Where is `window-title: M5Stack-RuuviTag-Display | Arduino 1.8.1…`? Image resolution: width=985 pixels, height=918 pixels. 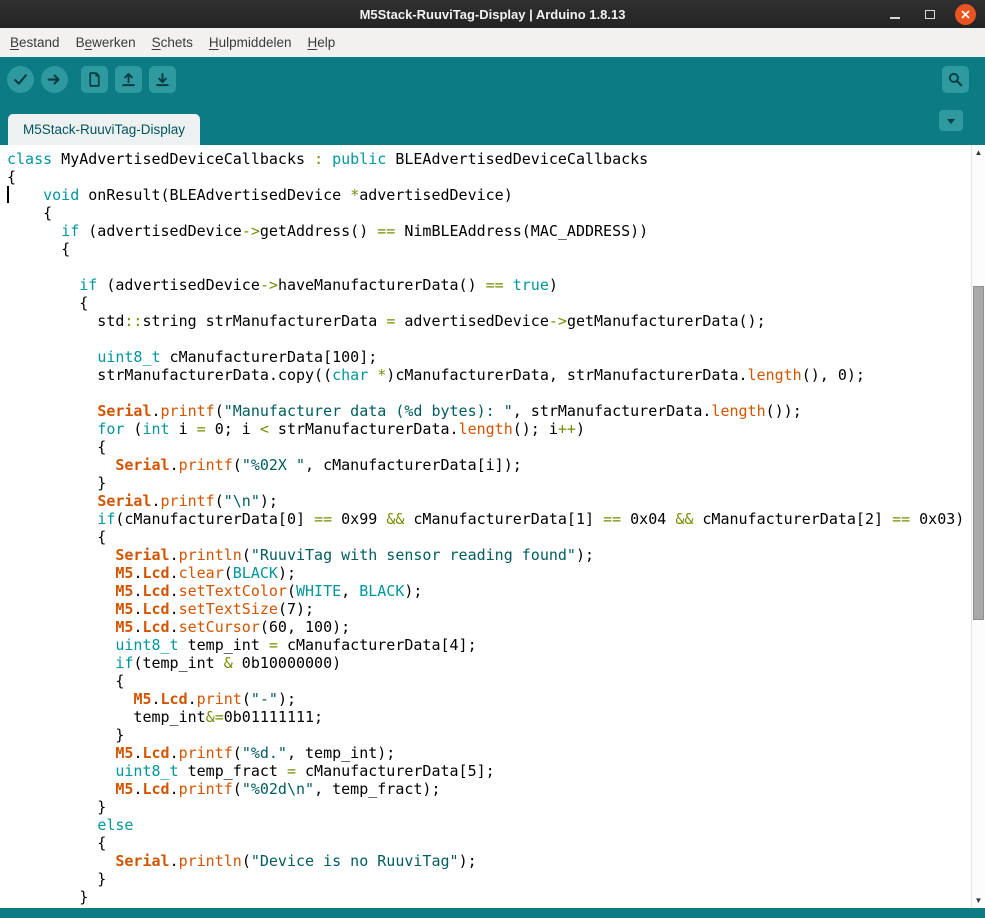
window-title: M5Stack-RuuviTag-Display | Arduino 1.8.1… is located at coordinates (492, 14).